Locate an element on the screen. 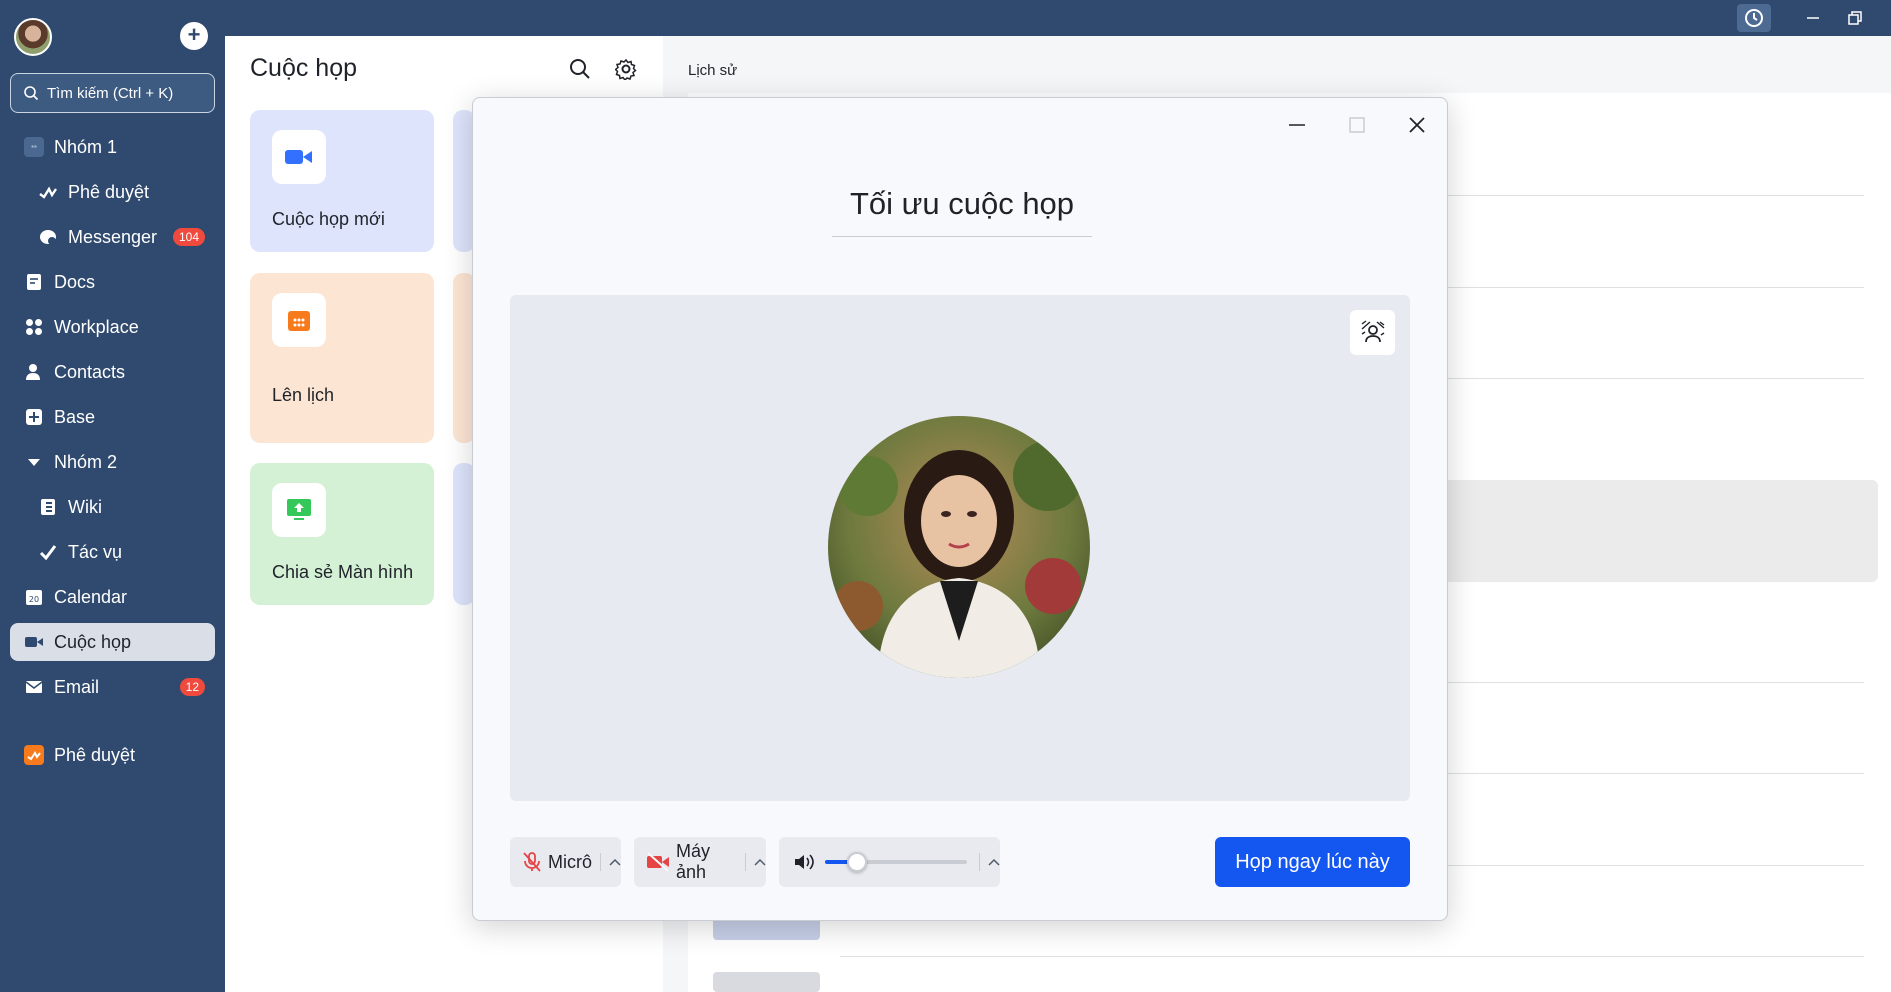  approval-icon is located at coordinates (48, 192).